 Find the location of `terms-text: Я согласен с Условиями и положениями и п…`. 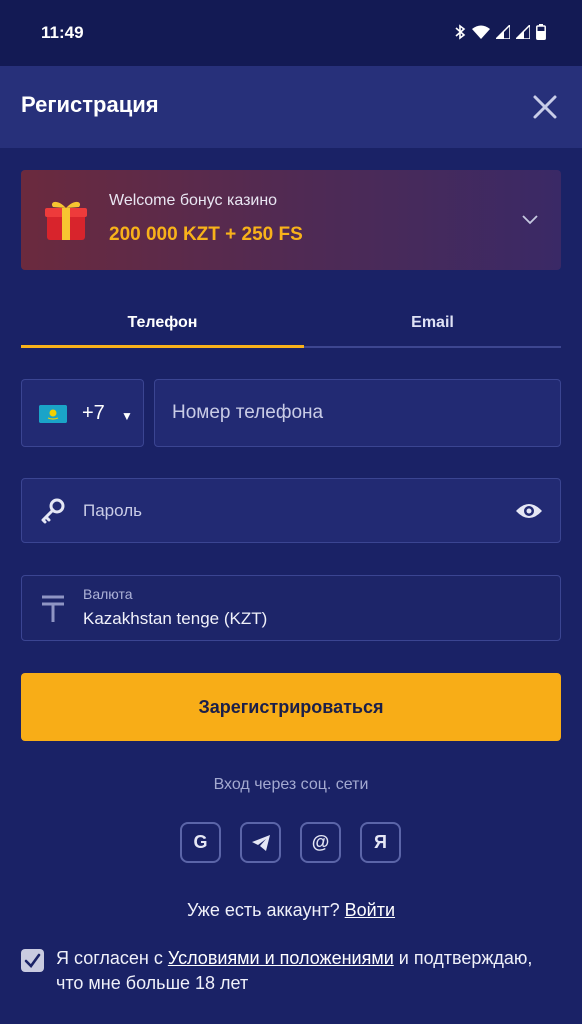

terms-text: Я согласен с Условиями и положениями и п… is located at coordinates (306, 971).